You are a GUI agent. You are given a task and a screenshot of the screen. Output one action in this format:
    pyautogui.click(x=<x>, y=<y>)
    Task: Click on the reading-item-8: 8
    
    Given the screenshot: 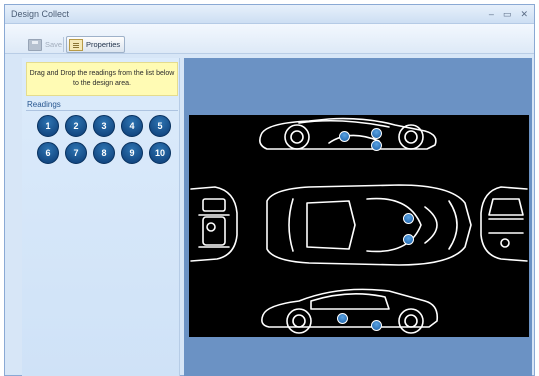 What is the action you would take?
    pyautogui.click(x=104, y=153)
    